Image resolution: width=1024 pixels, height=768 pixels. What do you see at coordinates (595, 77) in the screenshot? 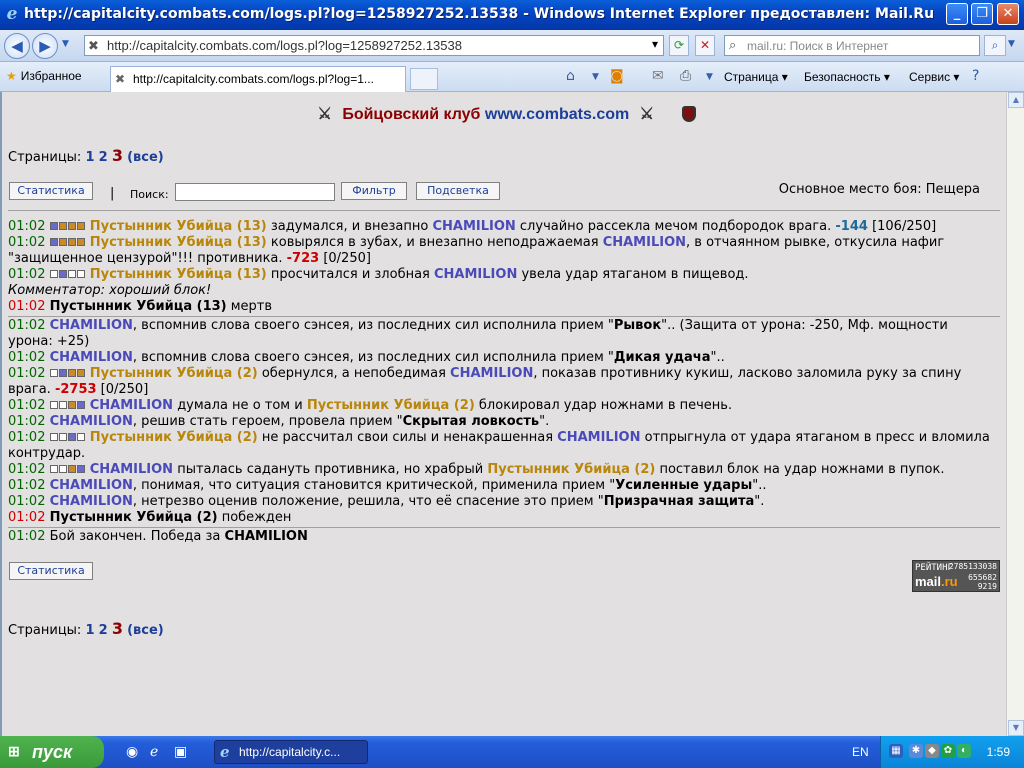
I see `home-dropdown-icon: ▼` at bounding box center [595, 77].